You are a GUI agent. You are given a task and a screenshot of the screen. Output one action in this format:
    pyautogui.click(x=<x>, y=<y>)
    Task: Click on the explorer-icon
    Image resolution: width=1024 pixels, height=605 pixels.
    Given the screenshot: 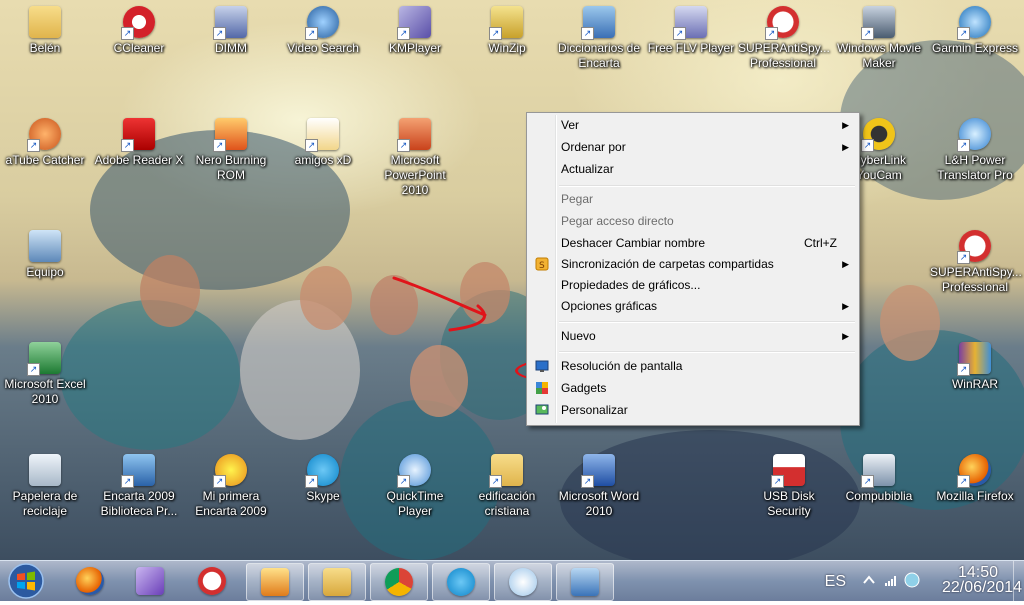 What is the action you would take?
    pyautogui.click(x=337, y=582)
    